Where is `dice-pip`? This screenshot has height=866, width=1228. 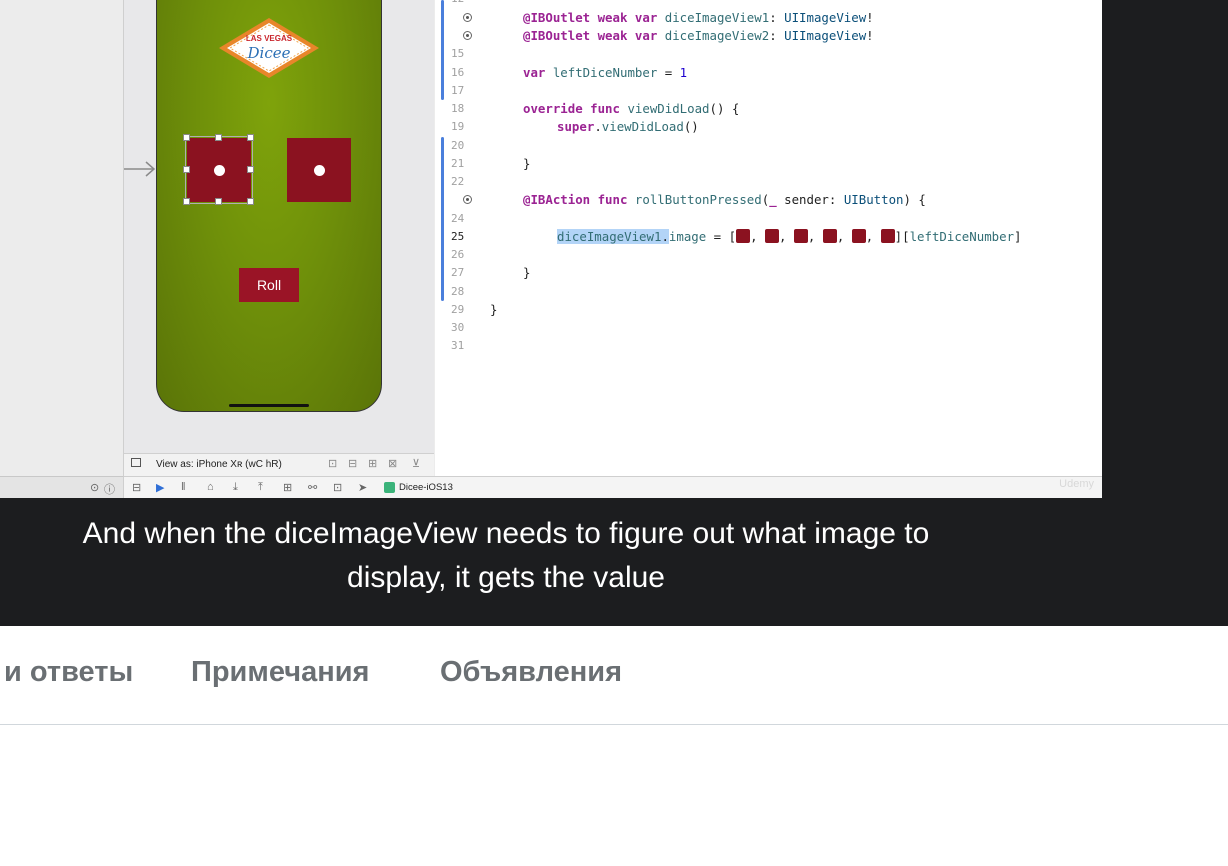
dice-pip is located at coordinates (319, 170).